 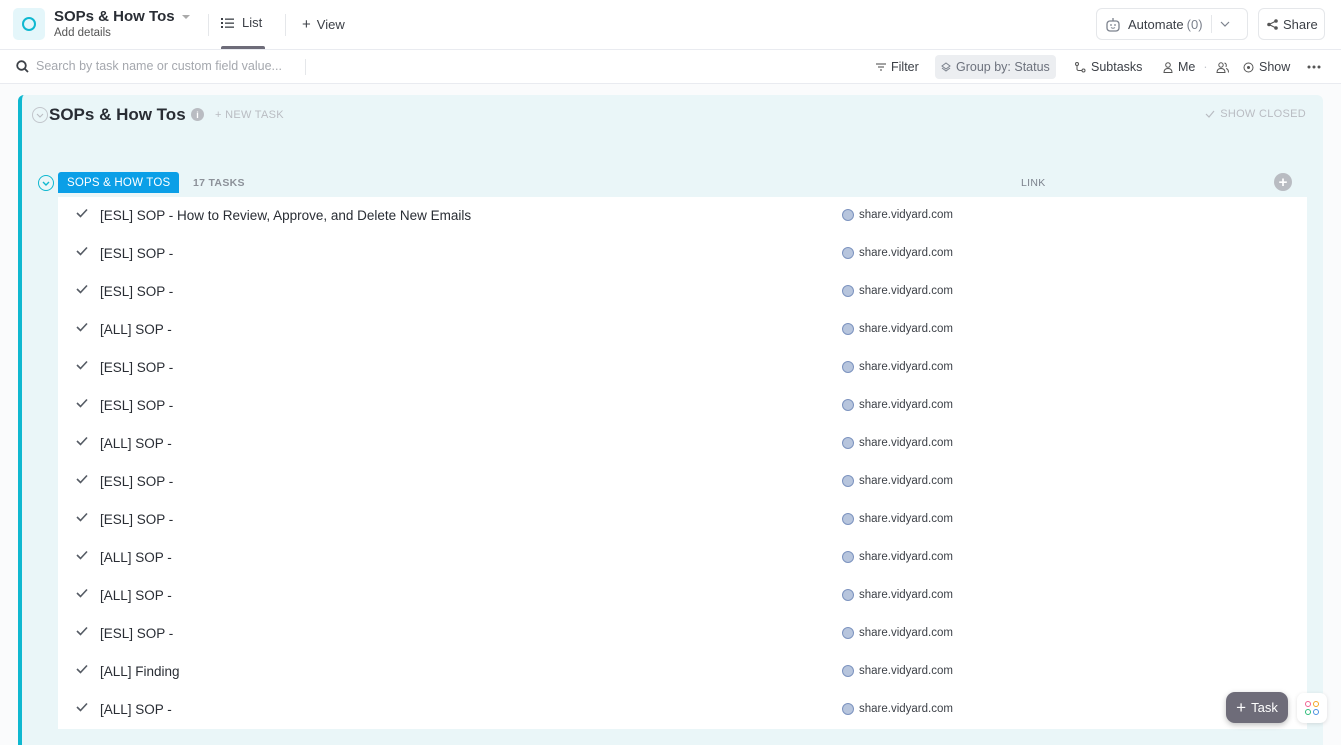 What do you see at coordinates (1222, 67) in the screenshot?
I see `users-icon` at bounding box center [1222, 67].